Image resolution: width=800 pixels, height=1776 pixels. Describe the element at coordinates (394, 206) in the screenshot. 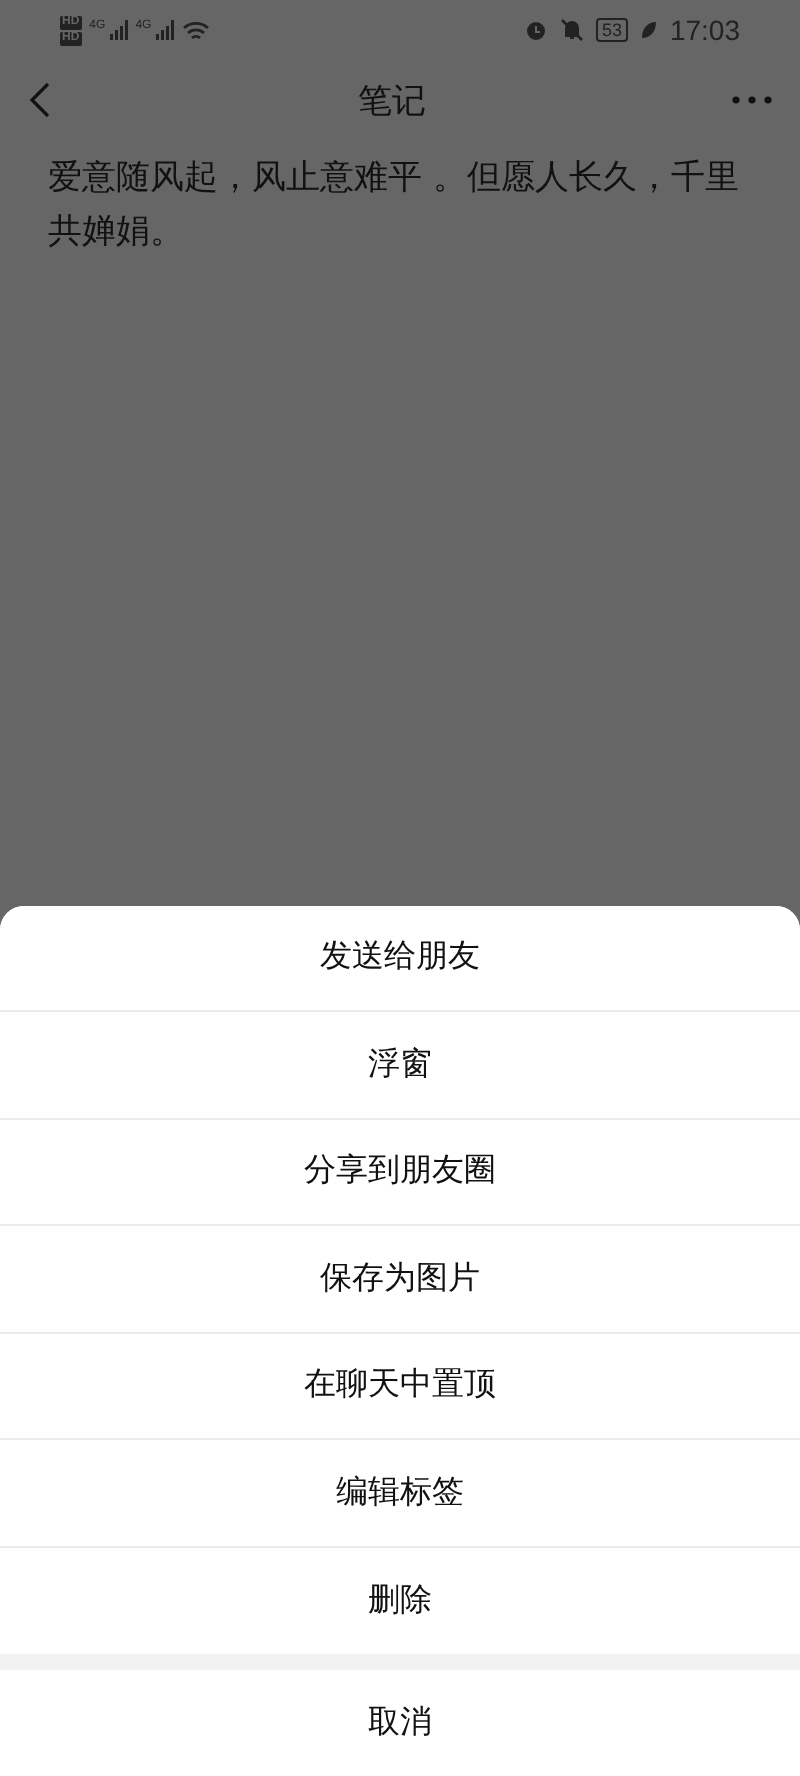

I see `note-text: 爱意随风起，风止意难平 。但愿人长久，千里共婵娟。` at that location.